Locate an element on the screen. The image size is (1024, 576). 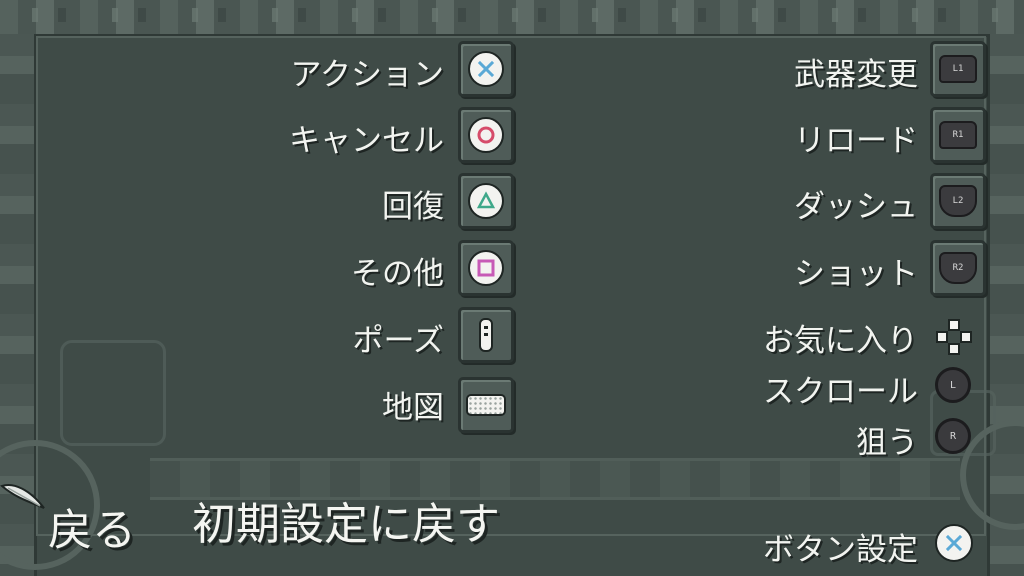
r1-button-slot: R1 is located at coordinates (958, 135).